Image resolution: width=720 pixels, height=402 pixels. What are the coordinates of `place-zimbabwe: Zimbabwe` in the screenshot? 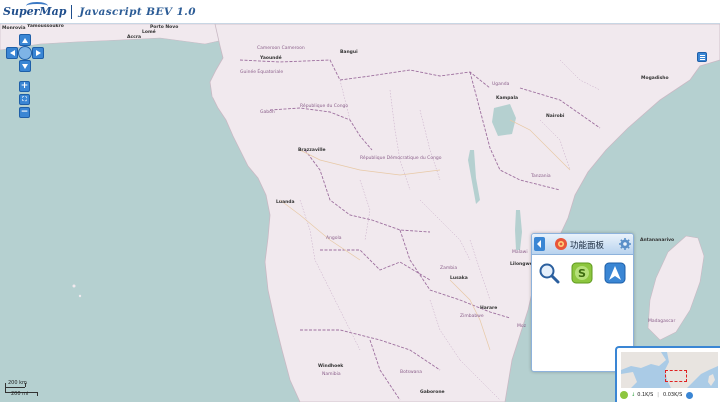 It's located at (472, 316).